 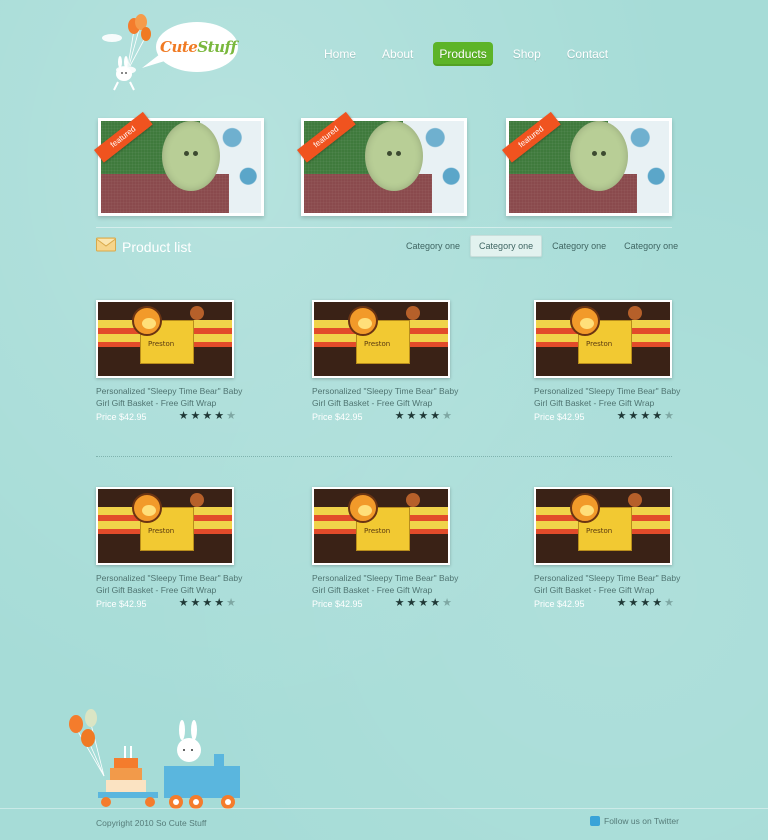 I want to click on nav-products: Products, so click(x=463, y=54).